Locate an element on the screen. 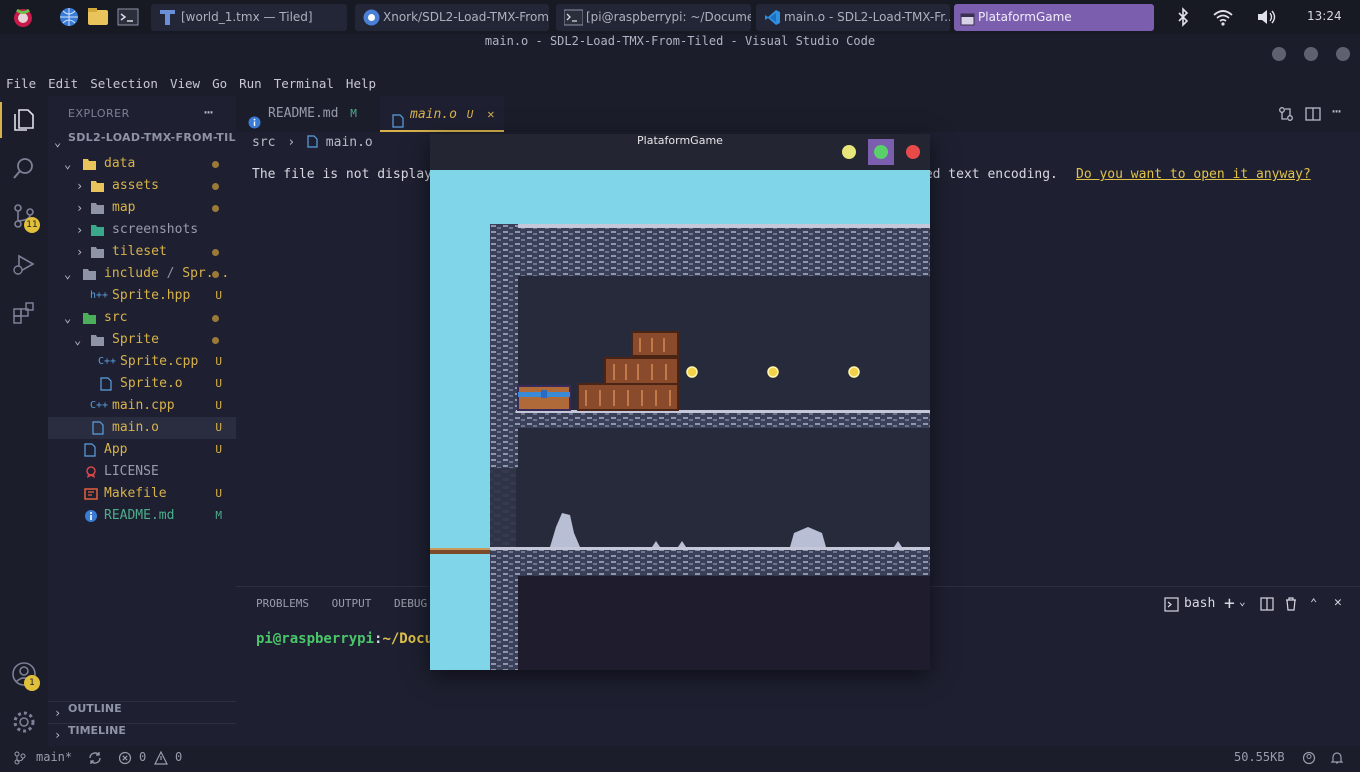 This screenshot has width=1360, height=772. error-icon is located at coordinates (125, 761).